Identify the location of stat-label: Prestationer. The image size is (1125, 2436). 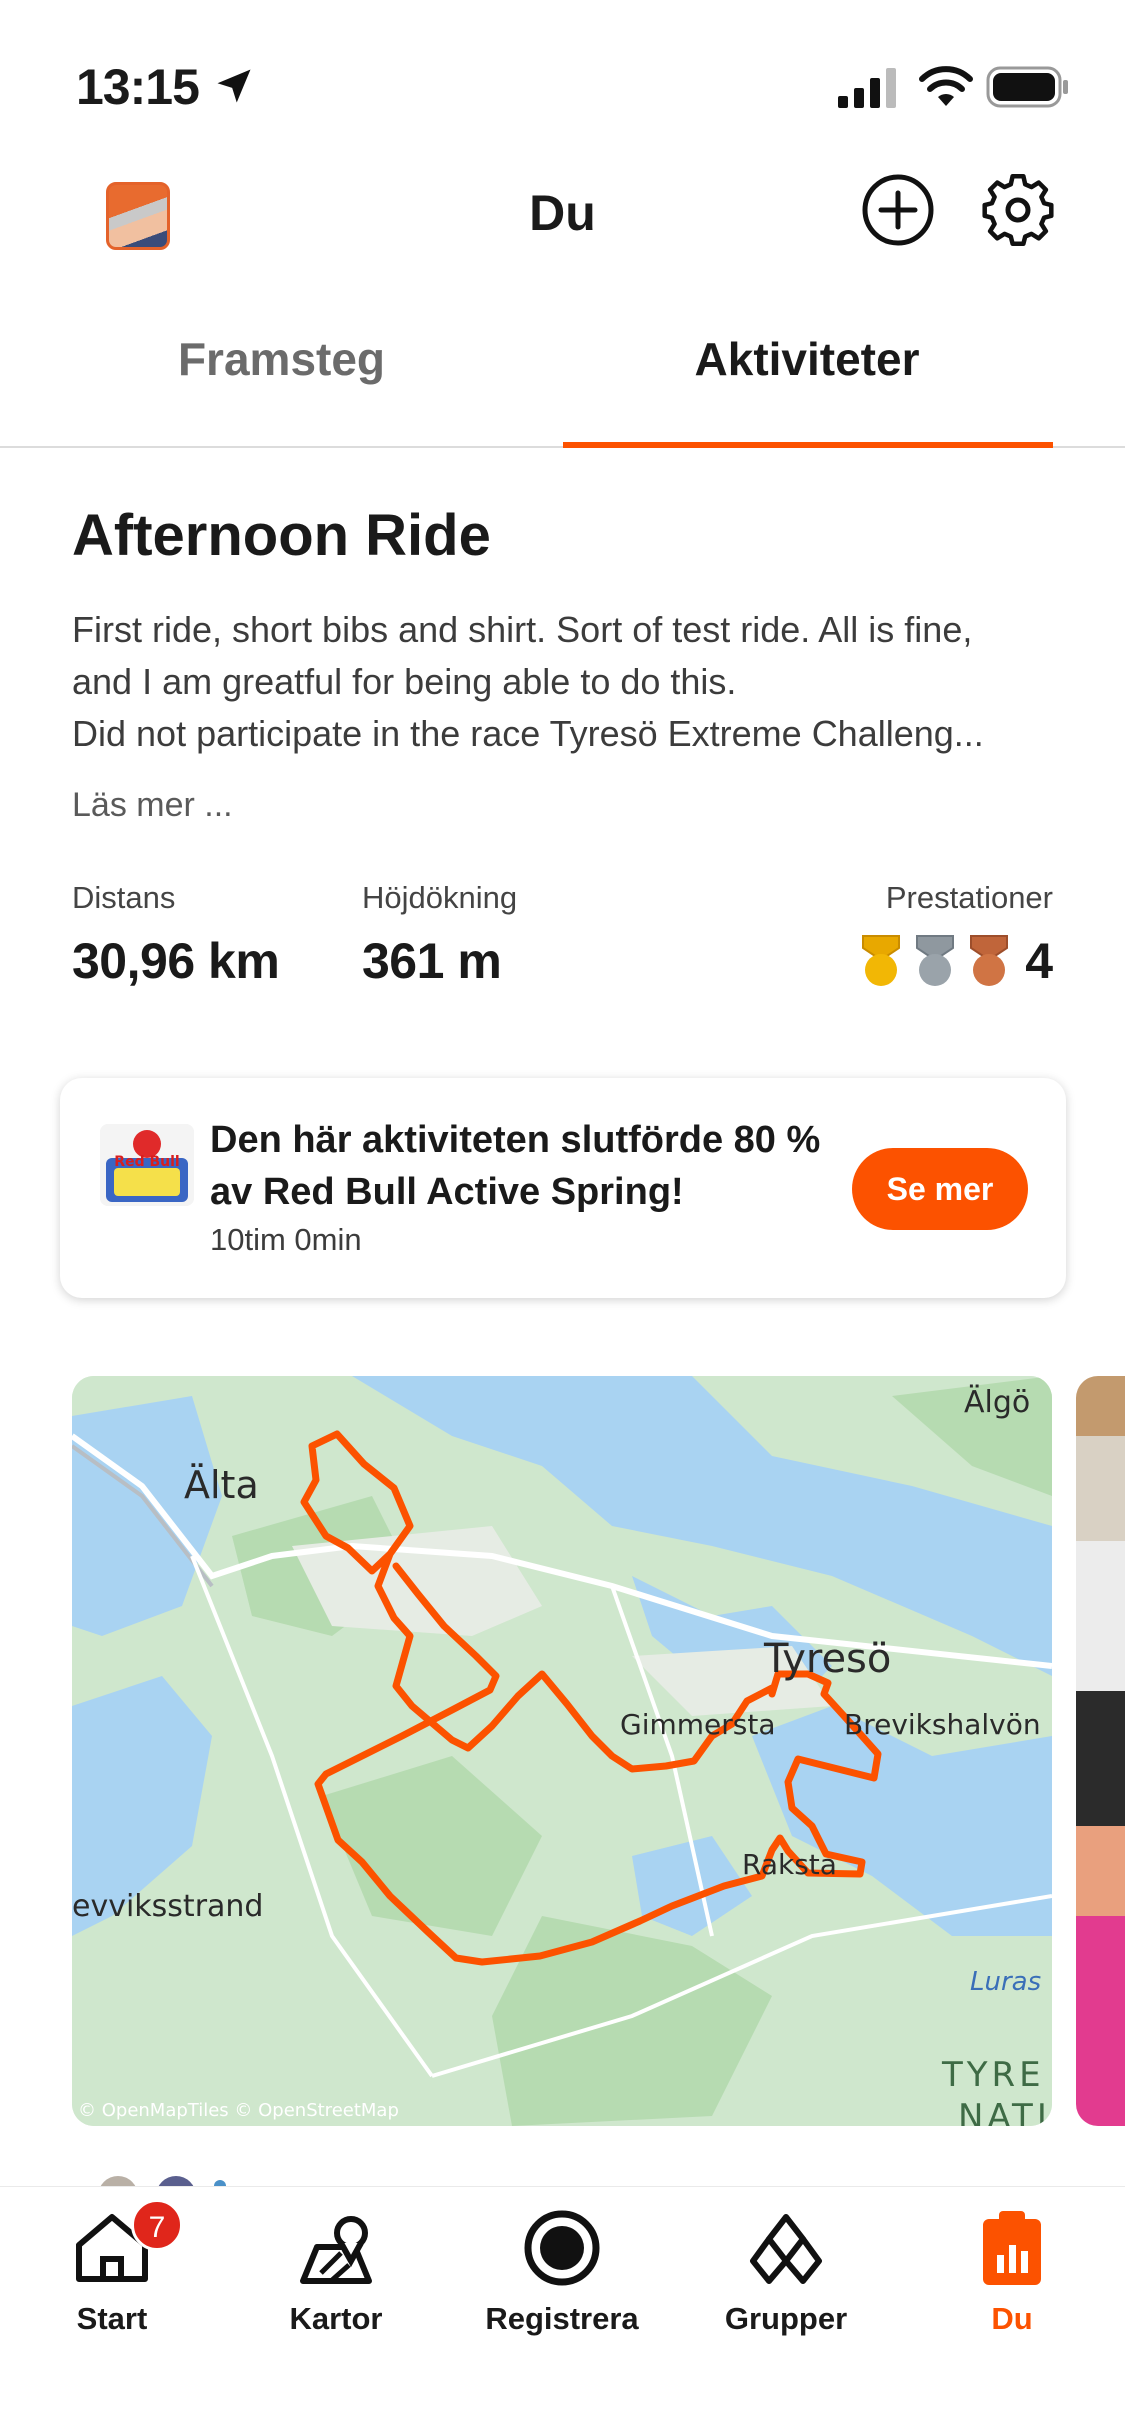
(969, 897).